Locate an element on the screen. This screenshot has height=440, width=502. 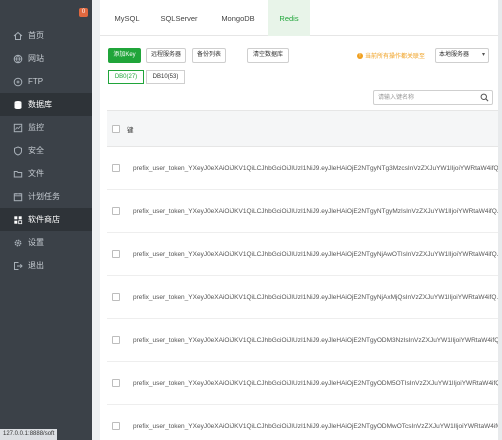
search-input is located at coordinates (424, 97).